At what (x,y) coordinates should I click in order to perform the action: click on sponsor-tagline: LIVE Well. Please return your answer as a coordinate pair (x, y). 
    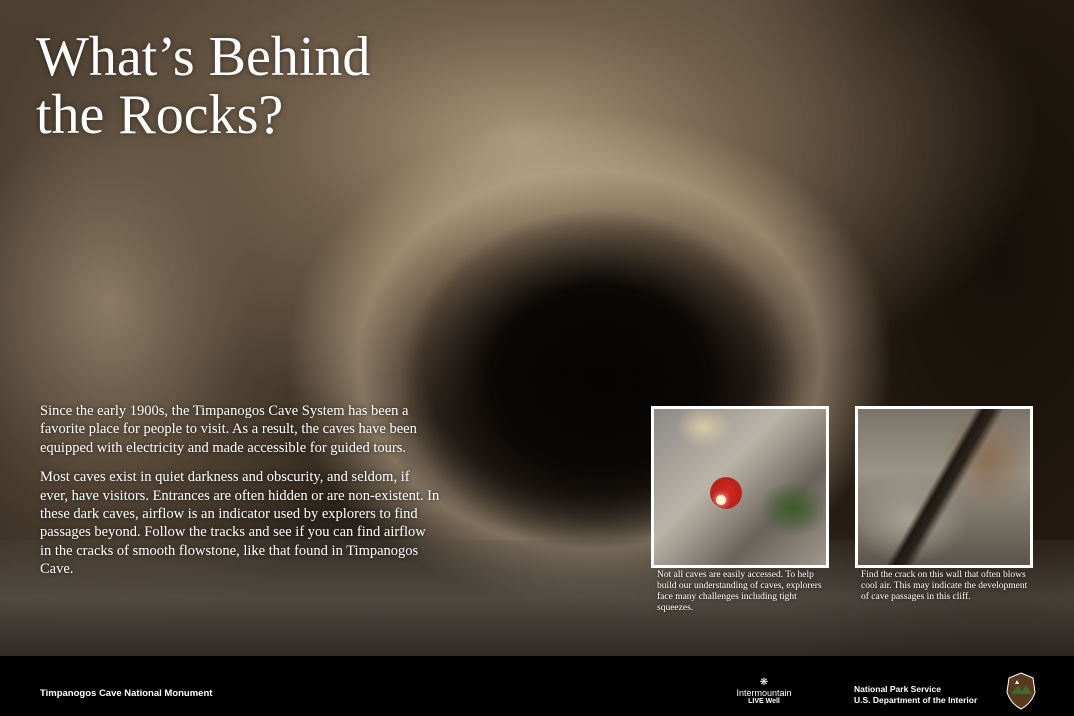
    Looking at the image, I should click on (764, 701).